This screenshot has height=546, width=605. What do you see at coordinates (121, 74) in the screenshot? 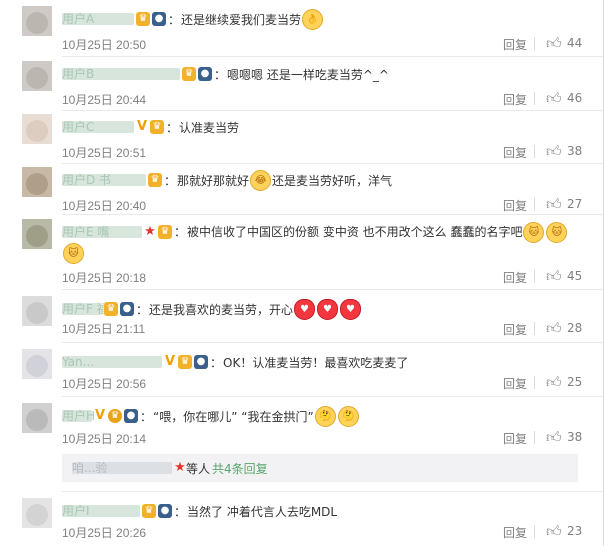
I see `username-link: 用户B` at bounding box center [121, 74].